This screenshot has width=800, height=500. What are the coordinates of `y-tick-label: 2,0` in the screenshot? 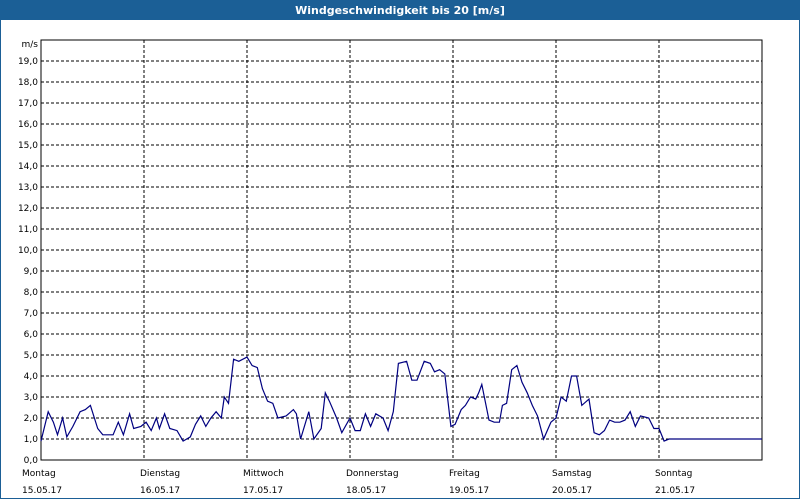 It's located at (31, 419).